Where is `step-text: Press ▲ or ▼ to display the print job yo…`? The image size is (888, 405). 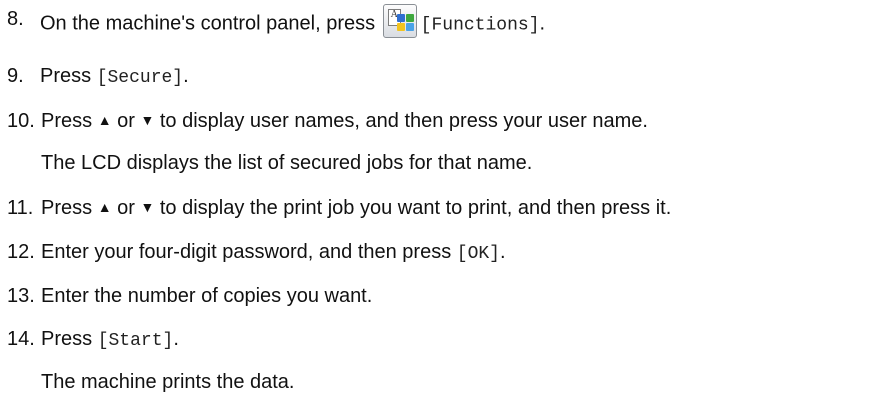
step-text: Press ▲ or ▼ to display the print job yo… is located at coordinates (356, 208).